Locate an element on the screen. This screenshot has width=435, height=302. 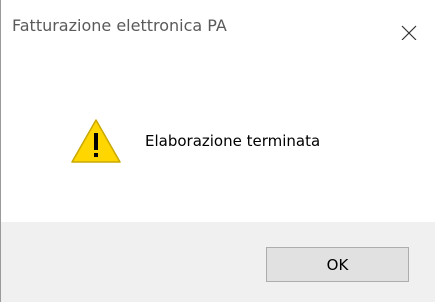
dialog-message: Elaborazione terminata is located at coordinates (233, 141).